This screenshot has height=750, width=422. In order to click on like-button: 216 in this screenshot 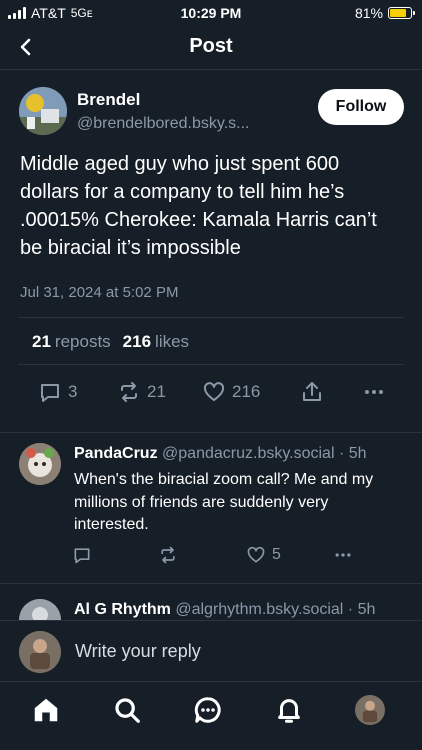, I will do `click(231, 392)`.